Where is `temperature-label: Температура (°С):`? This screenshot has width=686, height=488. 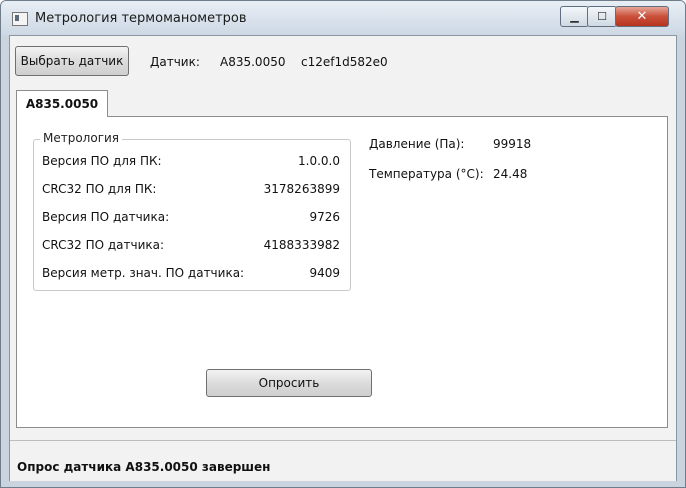 temperature-label: Температура (°С): is located at coordinates (426, 174).